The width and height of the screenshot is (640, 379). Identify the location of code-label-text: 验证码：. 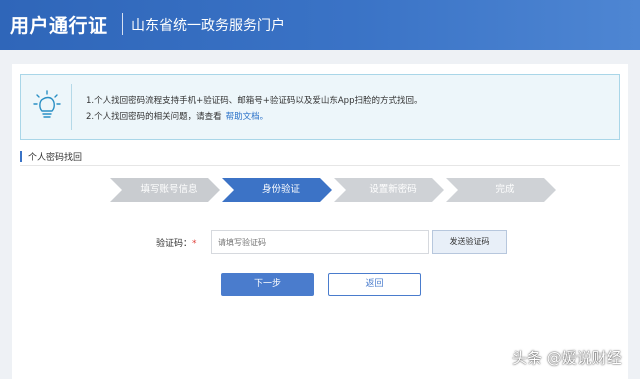
(174, 244).